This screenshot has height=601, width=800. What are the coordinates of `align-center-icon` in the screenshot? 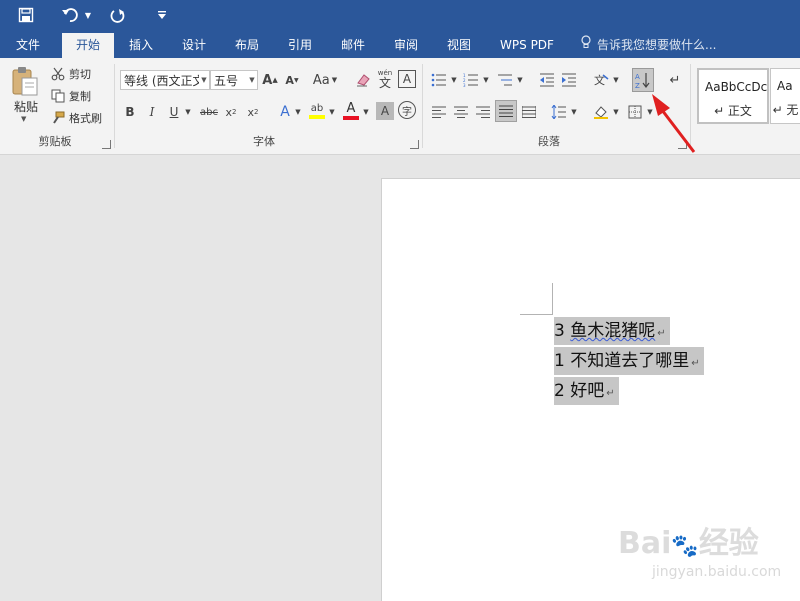 It's located at (461, 112).